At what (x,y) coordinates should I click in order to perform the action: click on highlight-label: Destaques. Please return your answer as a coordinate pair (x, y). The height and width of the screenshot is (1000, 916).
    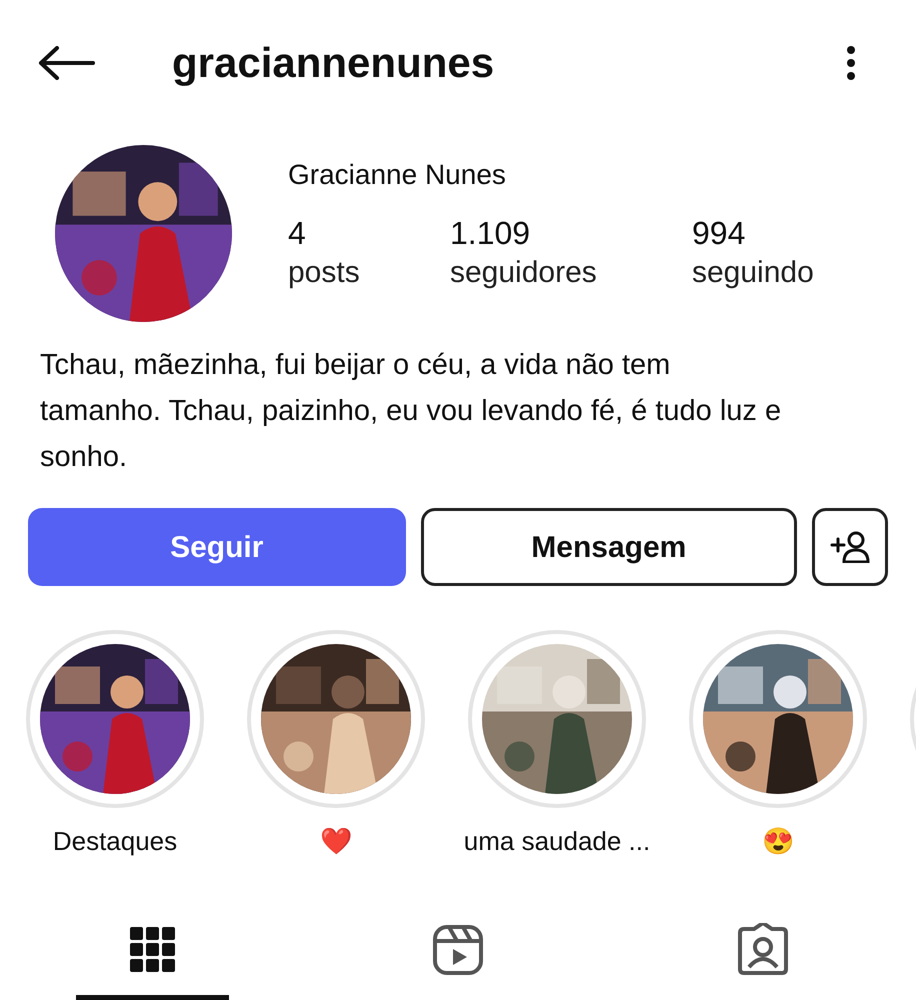
    Looking at the image, I should click on (115, 841).